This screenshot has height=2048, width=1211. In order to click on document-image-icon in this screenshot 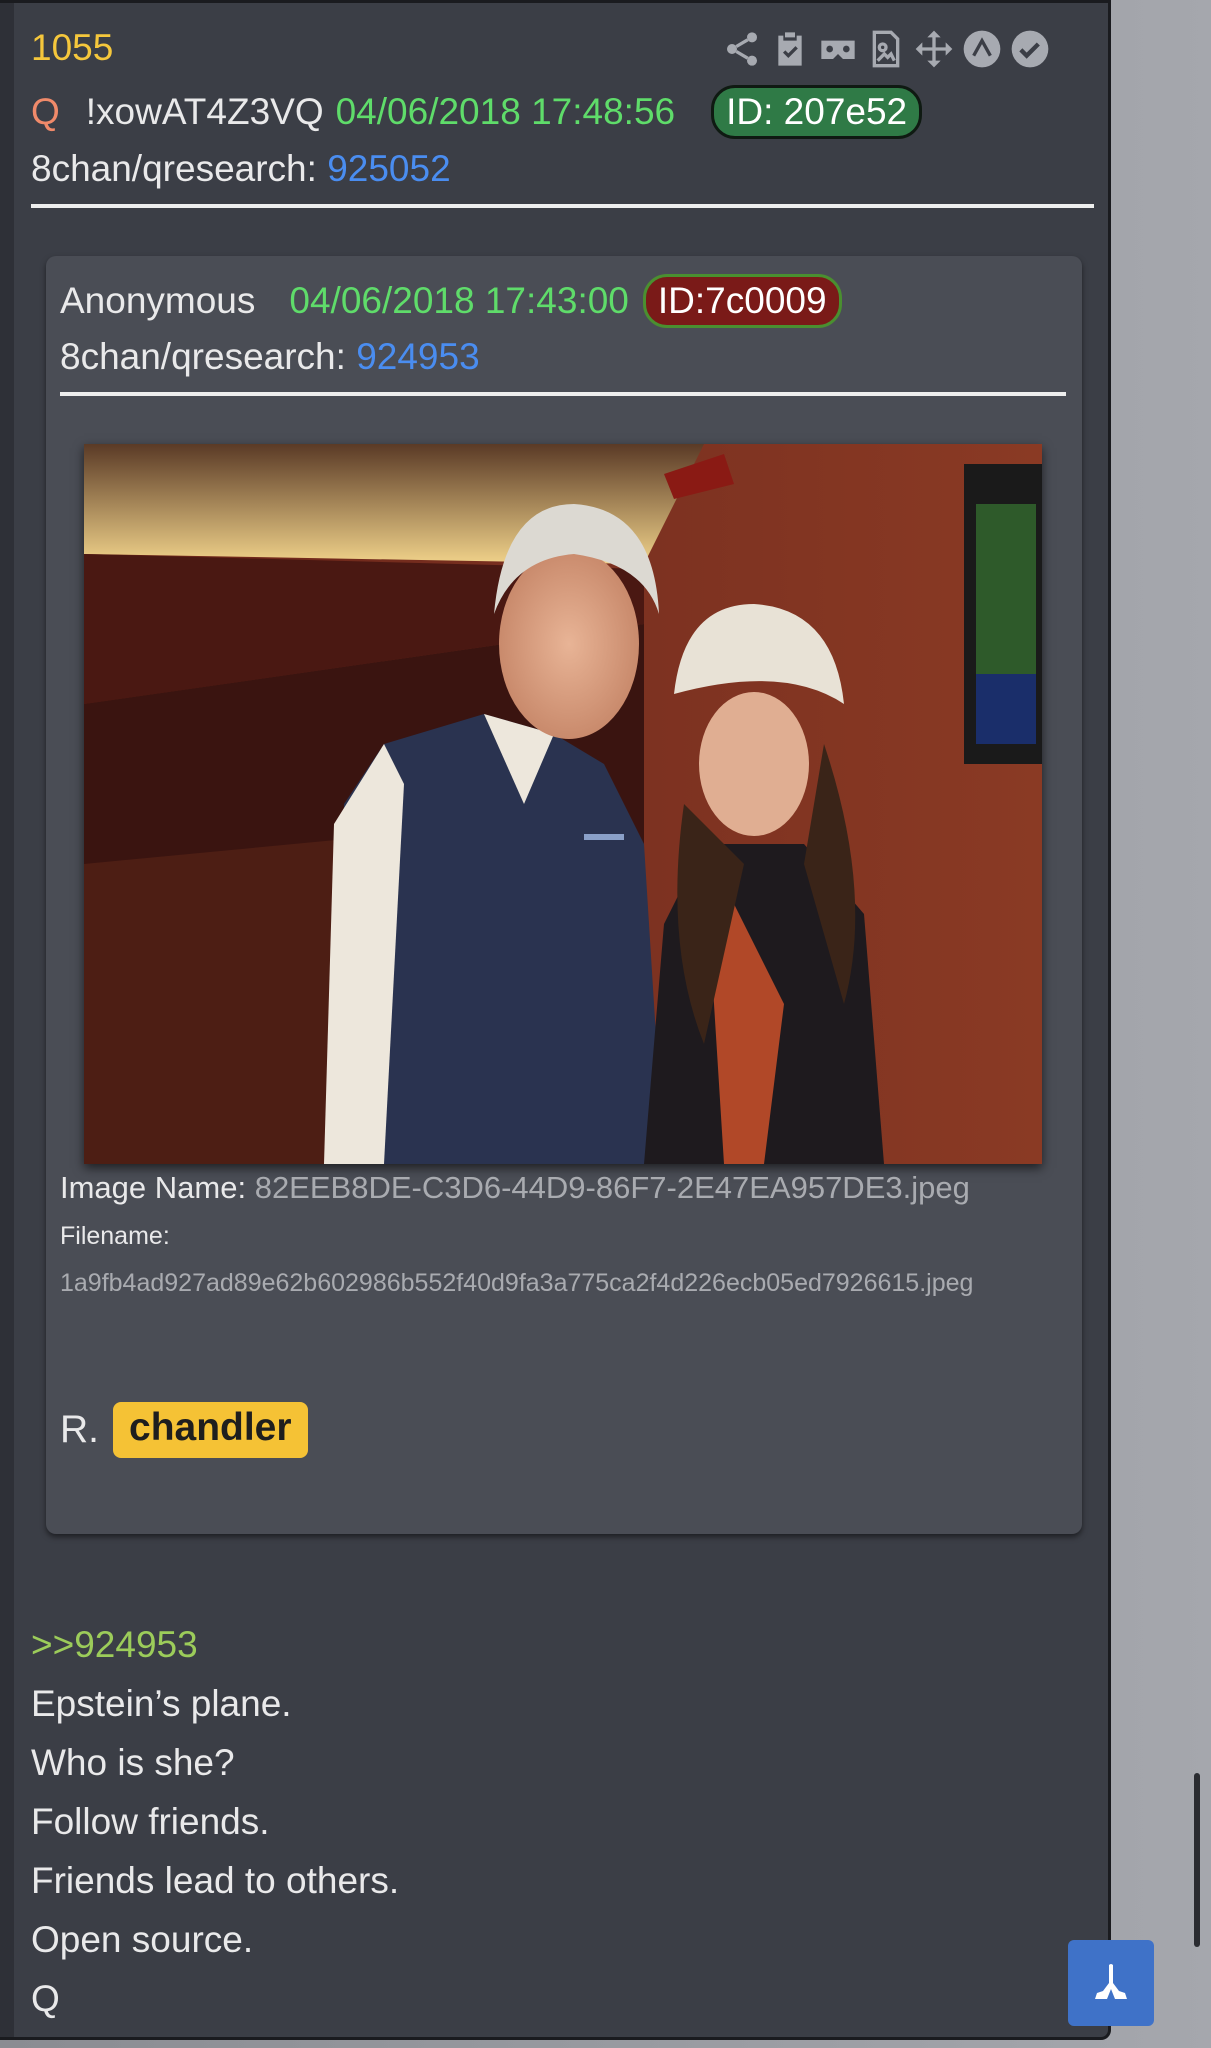, I will do `click(886, 49)`.